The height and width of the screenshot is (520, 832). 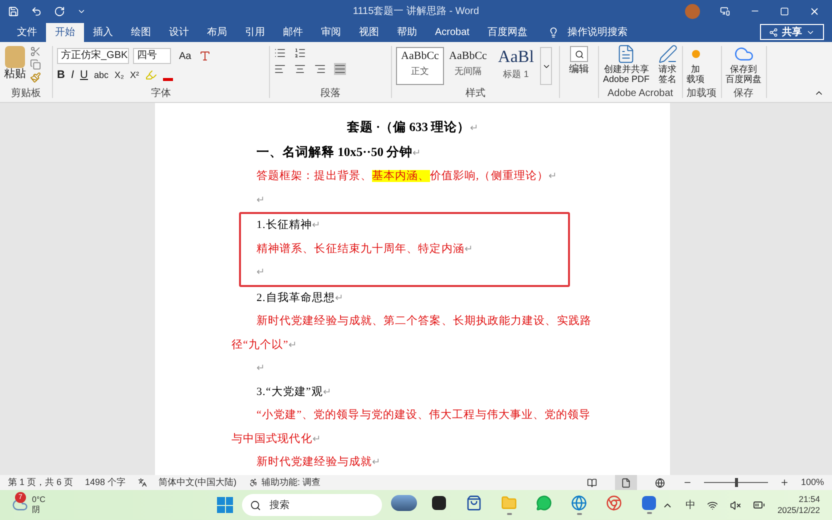 What do you see at coordinates (369, 32) in the screenshot?
I see `ribbon-tab: 视图` at bounding box center [369, 32].